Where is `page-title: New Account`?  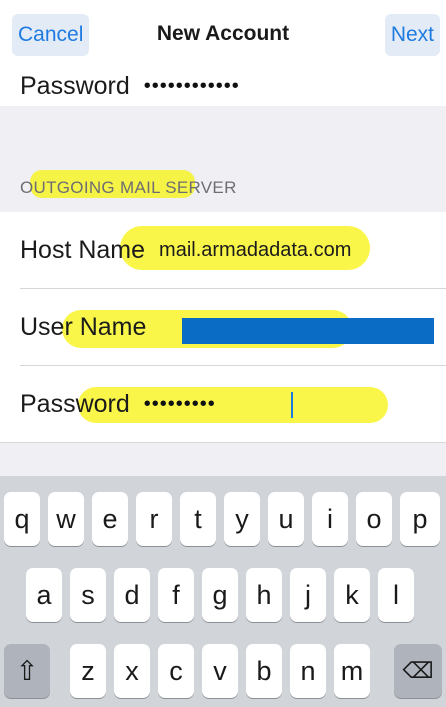 page-title: New Account is located at coordinates (223, 33).